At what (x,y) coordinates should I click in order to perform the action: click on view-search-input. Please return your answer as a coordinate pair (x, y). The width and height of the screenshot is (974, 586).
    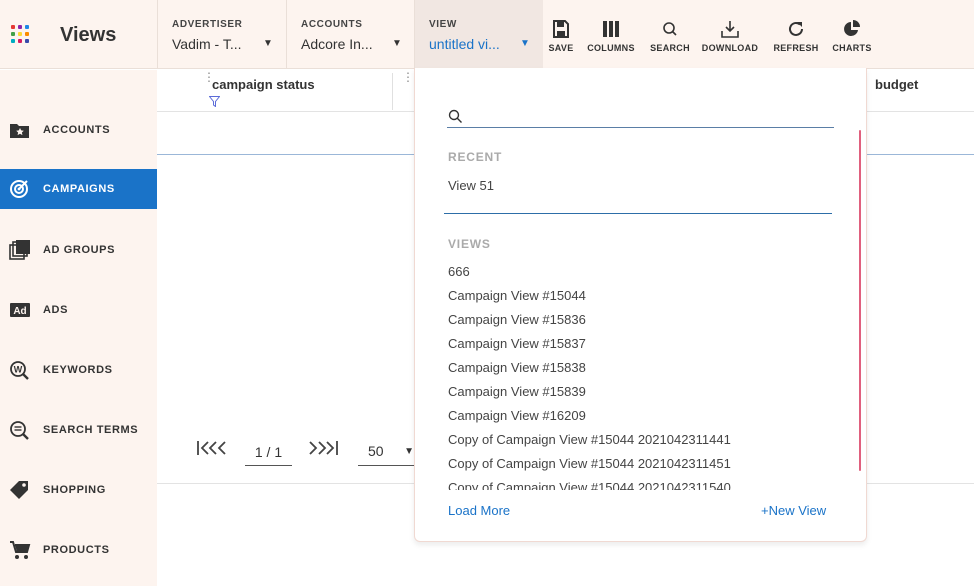
    Looking at the image, I should click on (640, 117).